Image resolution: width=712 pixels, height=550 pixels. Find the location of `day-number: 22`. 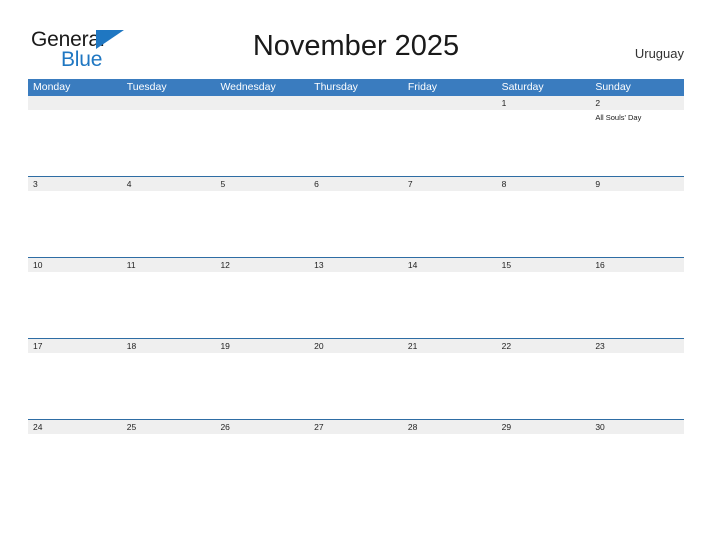

day-number: 22 is located at coordinates (544, 346).